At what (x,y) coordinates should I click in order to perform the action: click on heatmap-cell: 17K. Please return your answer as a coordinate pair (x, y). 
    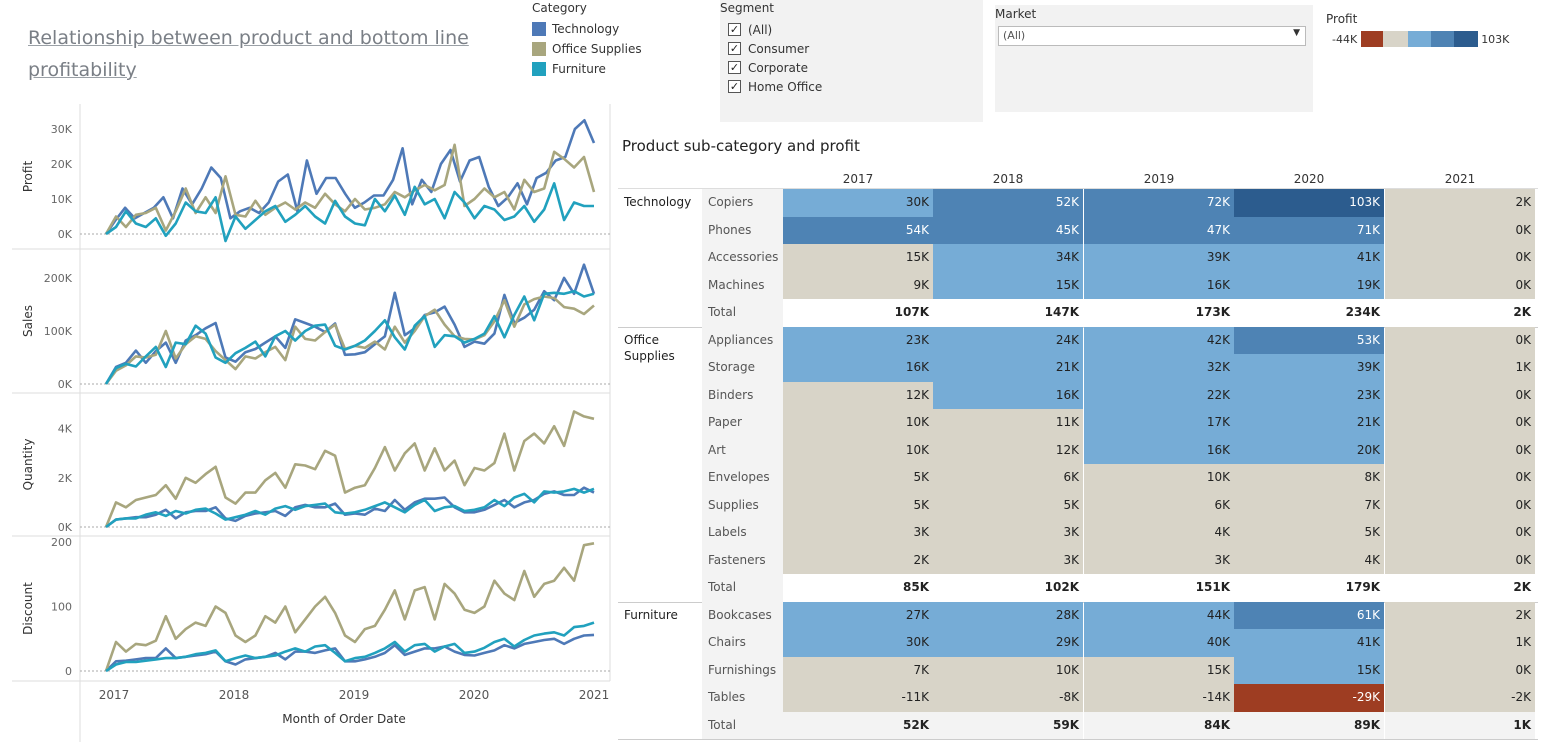
    Looking at the image, I should click on (1159, 423).